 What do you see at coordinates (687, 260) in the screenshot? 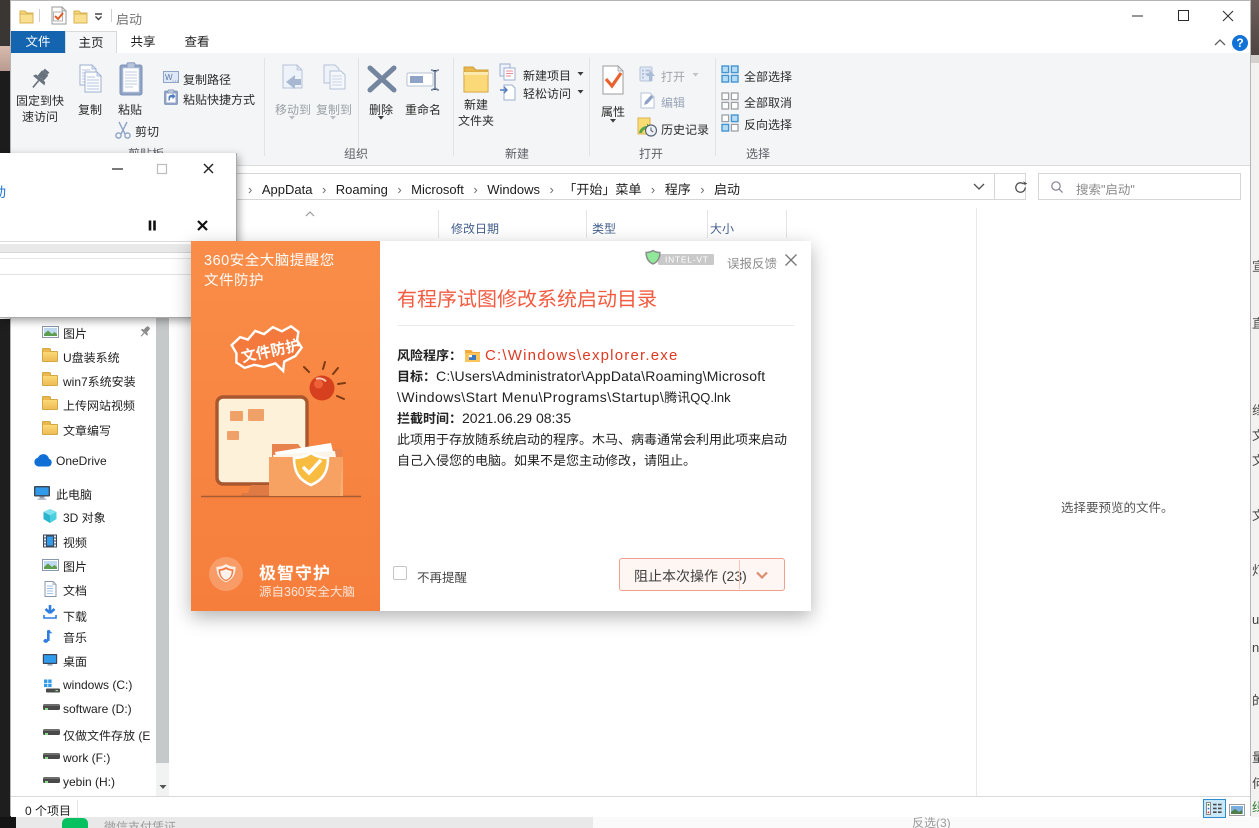
I see `svg-text: INTEL-VT` at bounding box center [687, 260].